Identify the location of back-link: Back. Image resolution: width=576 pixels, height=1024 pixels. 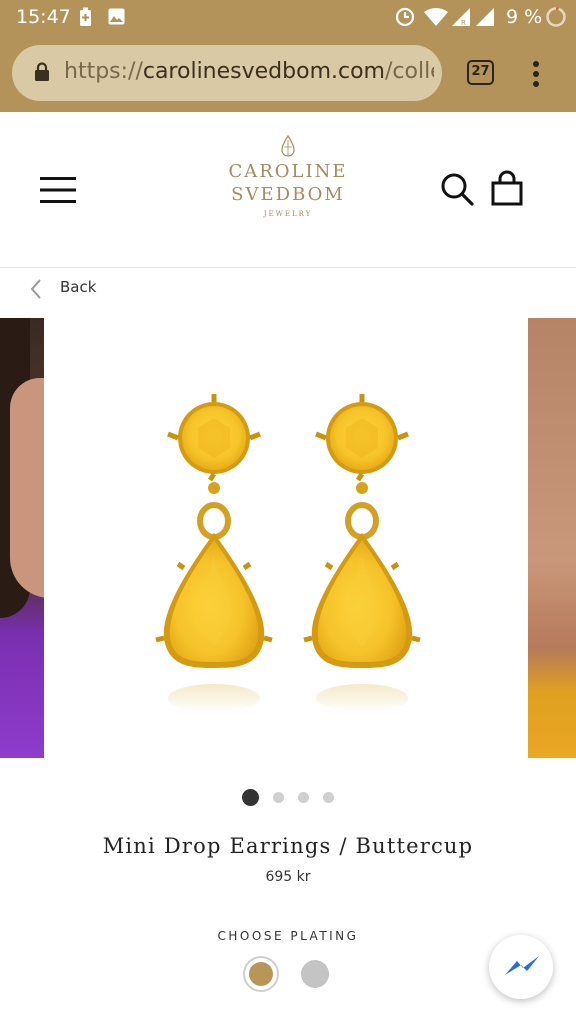
(88, 289).